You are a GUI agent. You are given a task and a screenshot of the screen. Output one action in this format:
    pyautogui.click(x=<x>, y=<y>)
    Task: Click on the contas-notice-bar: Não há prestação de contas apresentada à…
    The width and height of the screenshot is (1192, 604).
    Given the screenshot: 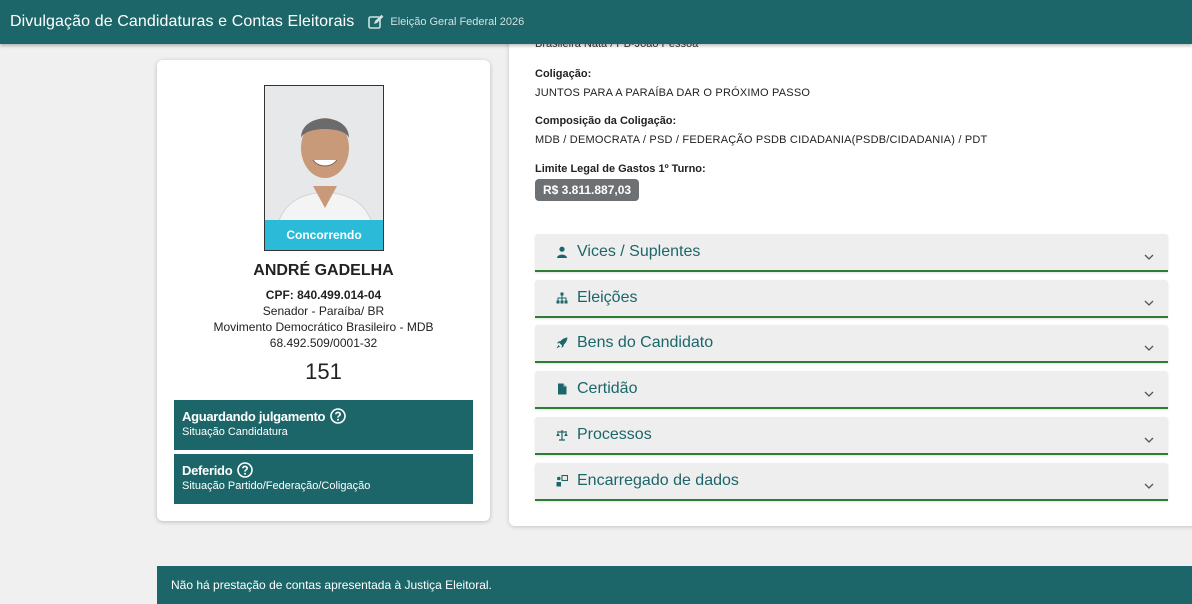 What is the action you would take?
    pyautogui.click(x=674, y=585)
    